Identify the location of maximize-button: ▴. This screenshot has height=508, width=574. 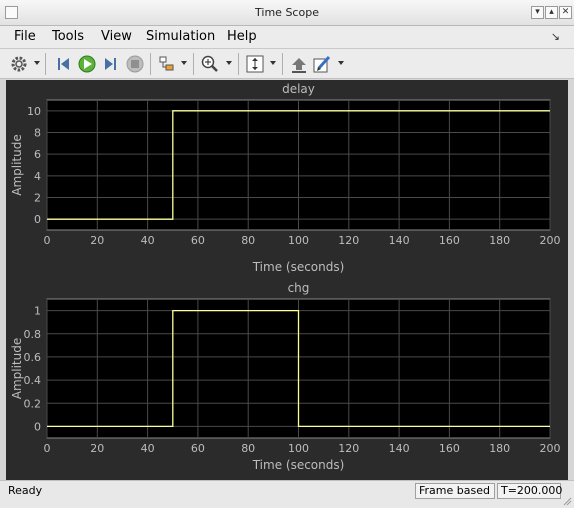
(551, 12).